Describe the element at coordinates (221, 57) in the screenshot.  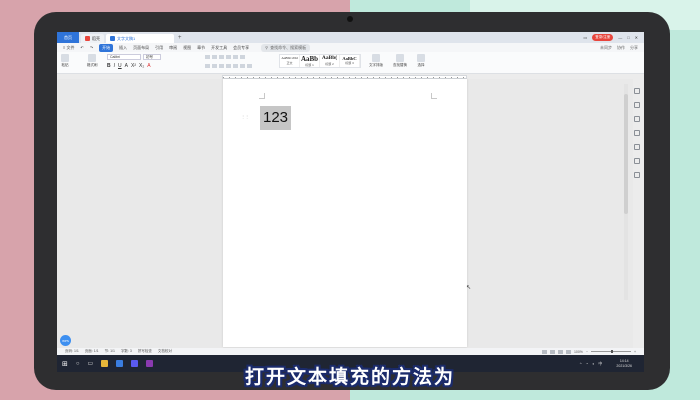
I see `outdent-icon` at that location.